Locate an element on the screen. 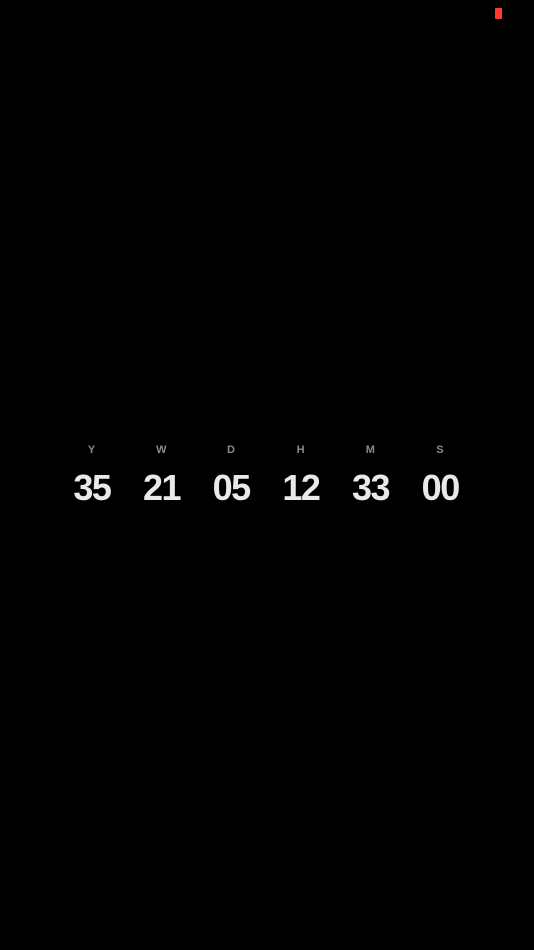  countdown-unit-days: D 05 is located at coordinates (231, 474).